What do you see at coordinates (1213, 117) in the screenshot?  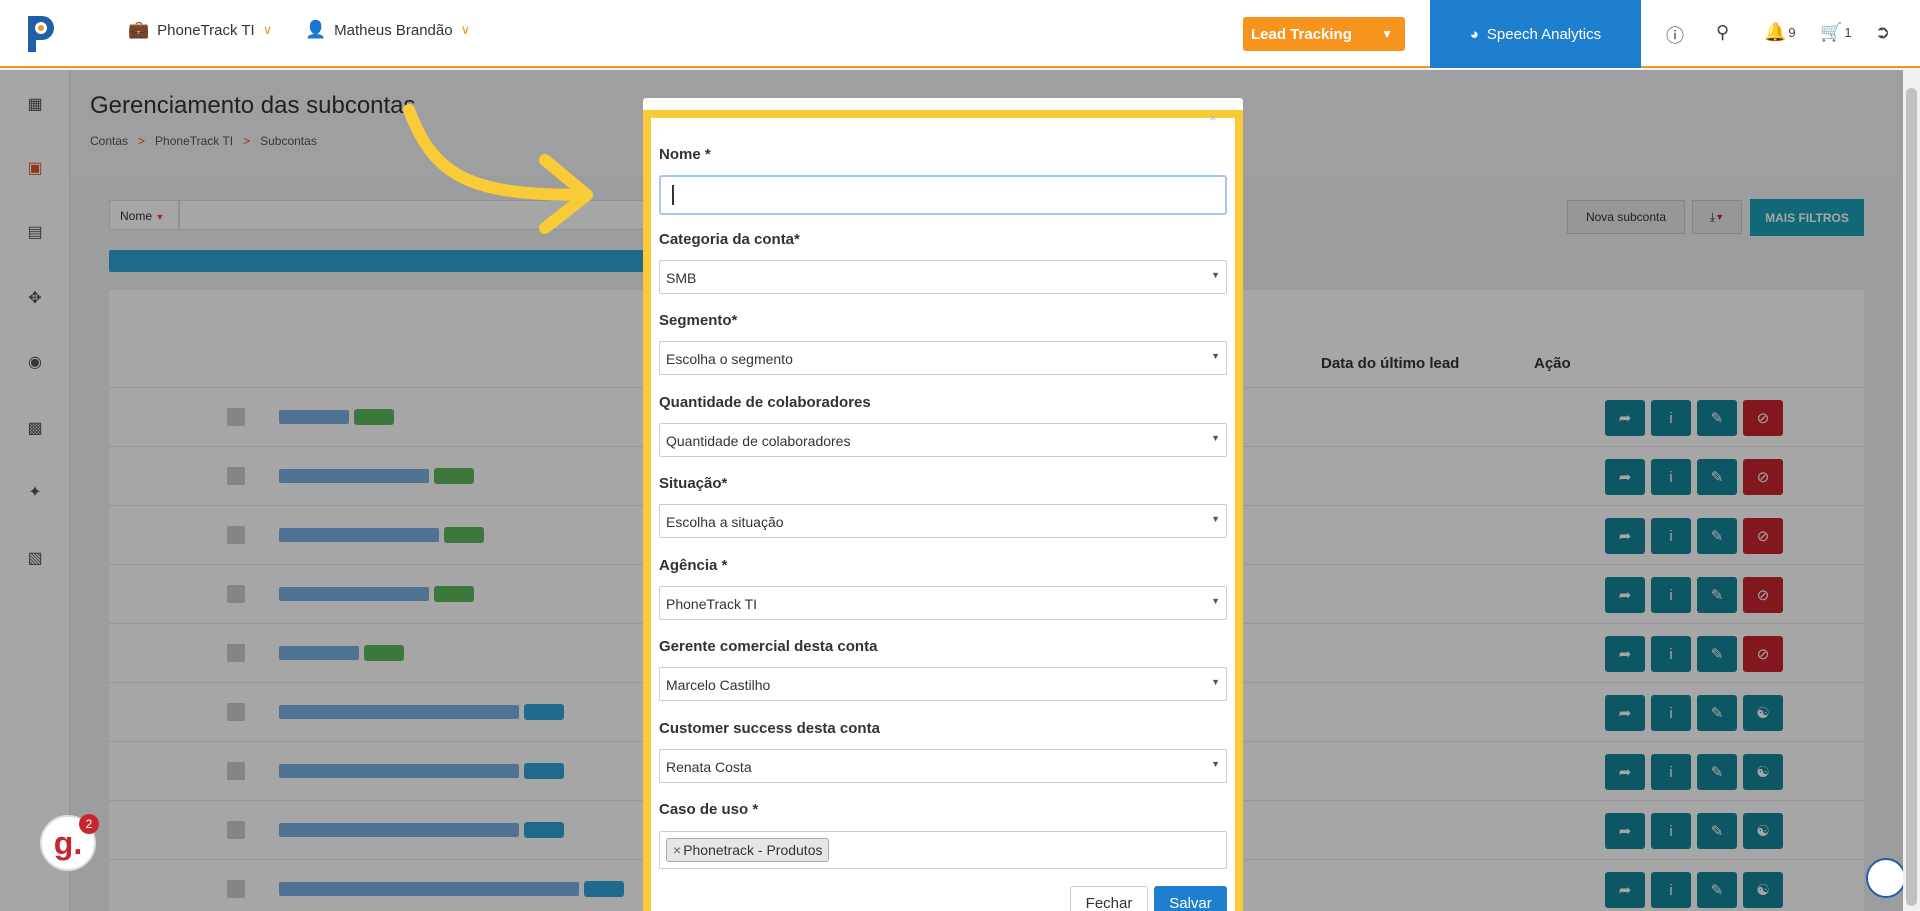 I see `close-icon: ×` at bounding box center [1213, 117].